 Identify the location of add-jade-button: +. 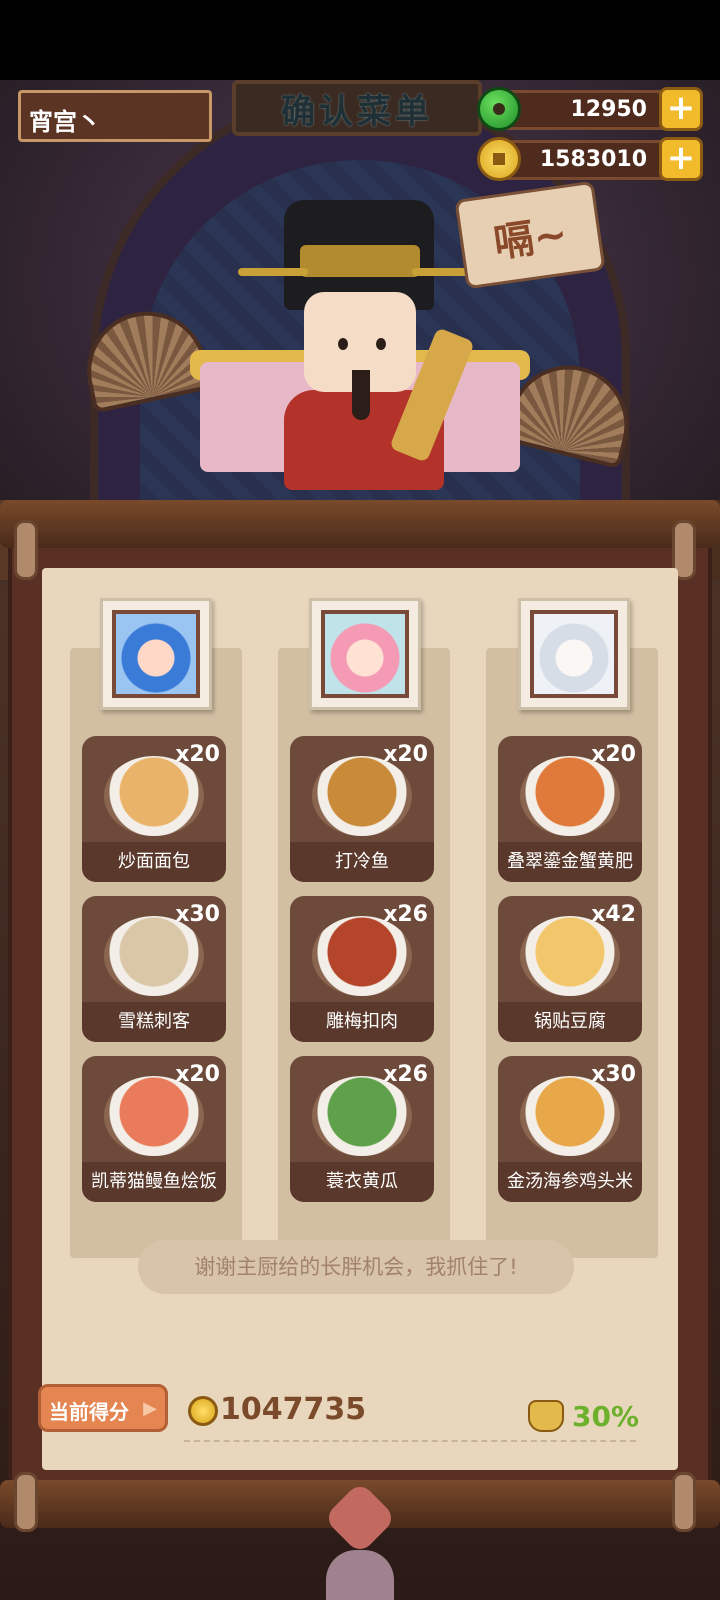
(681, 109).